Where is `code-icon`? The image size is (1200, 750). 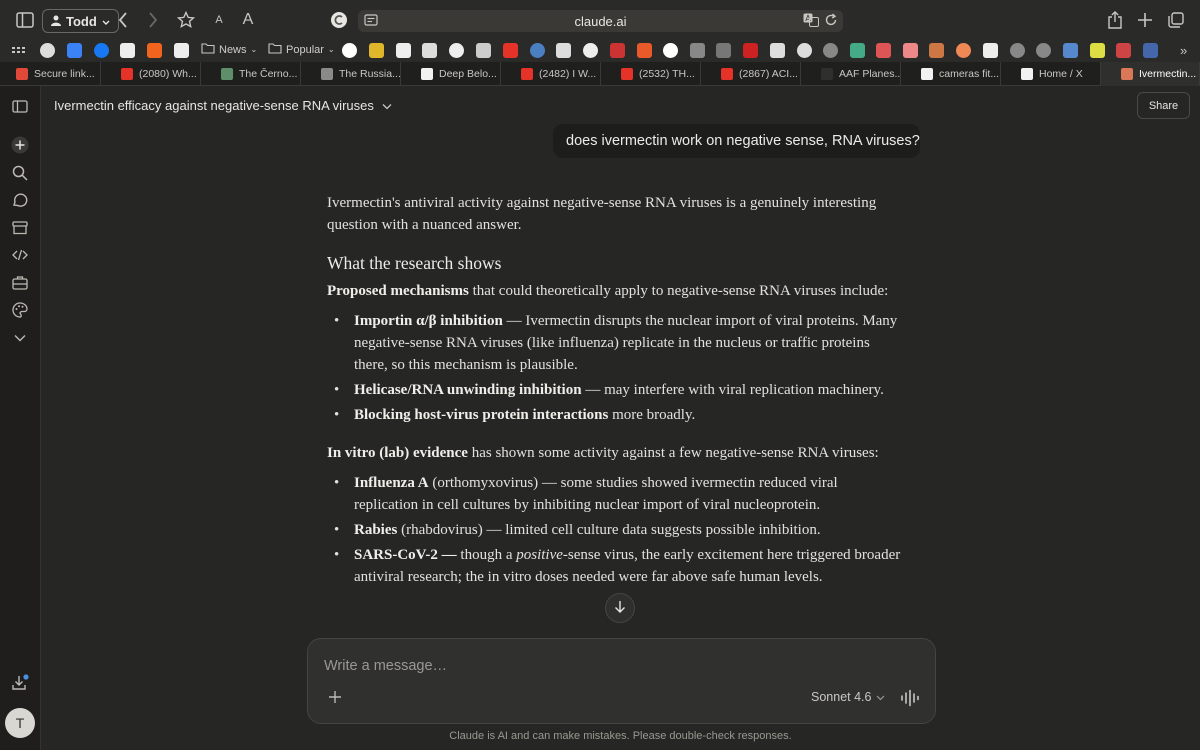
code-icon is located at coordinates (20, 255).